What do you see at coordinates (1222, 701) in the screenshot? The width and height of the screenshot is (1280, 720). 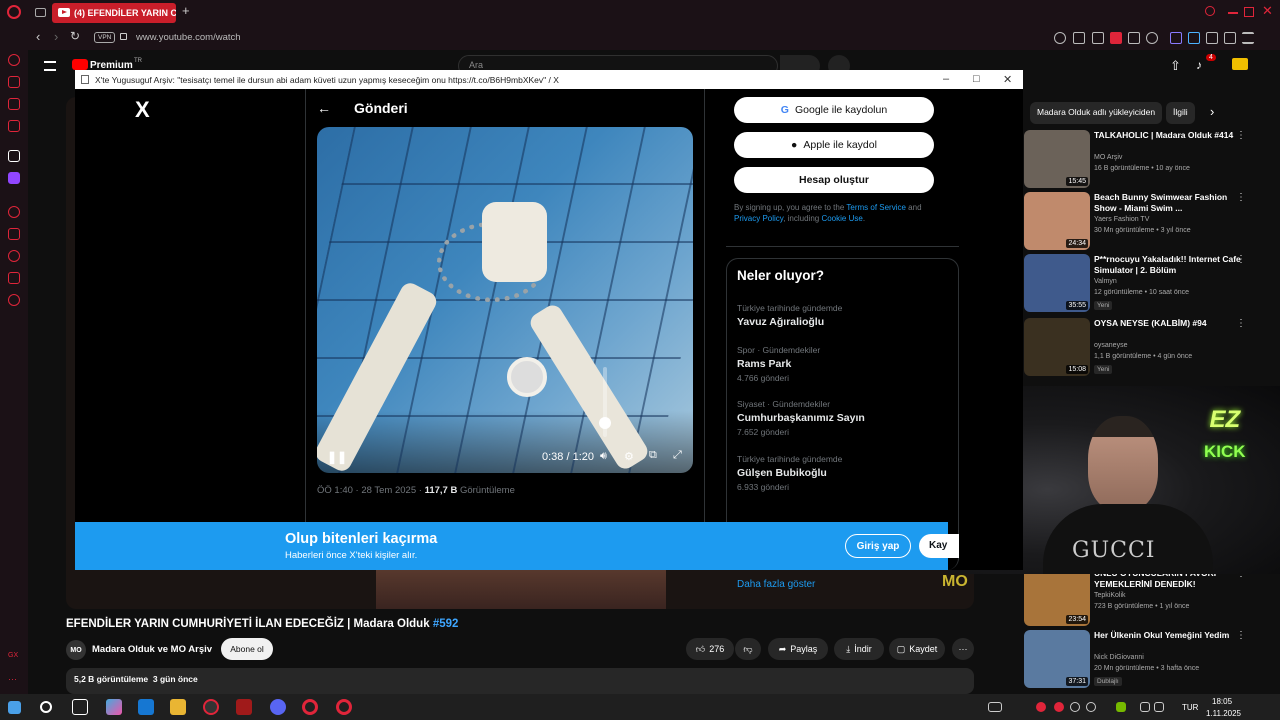 I see `clock-time: 18:05` at bounding box center [1222, 701].